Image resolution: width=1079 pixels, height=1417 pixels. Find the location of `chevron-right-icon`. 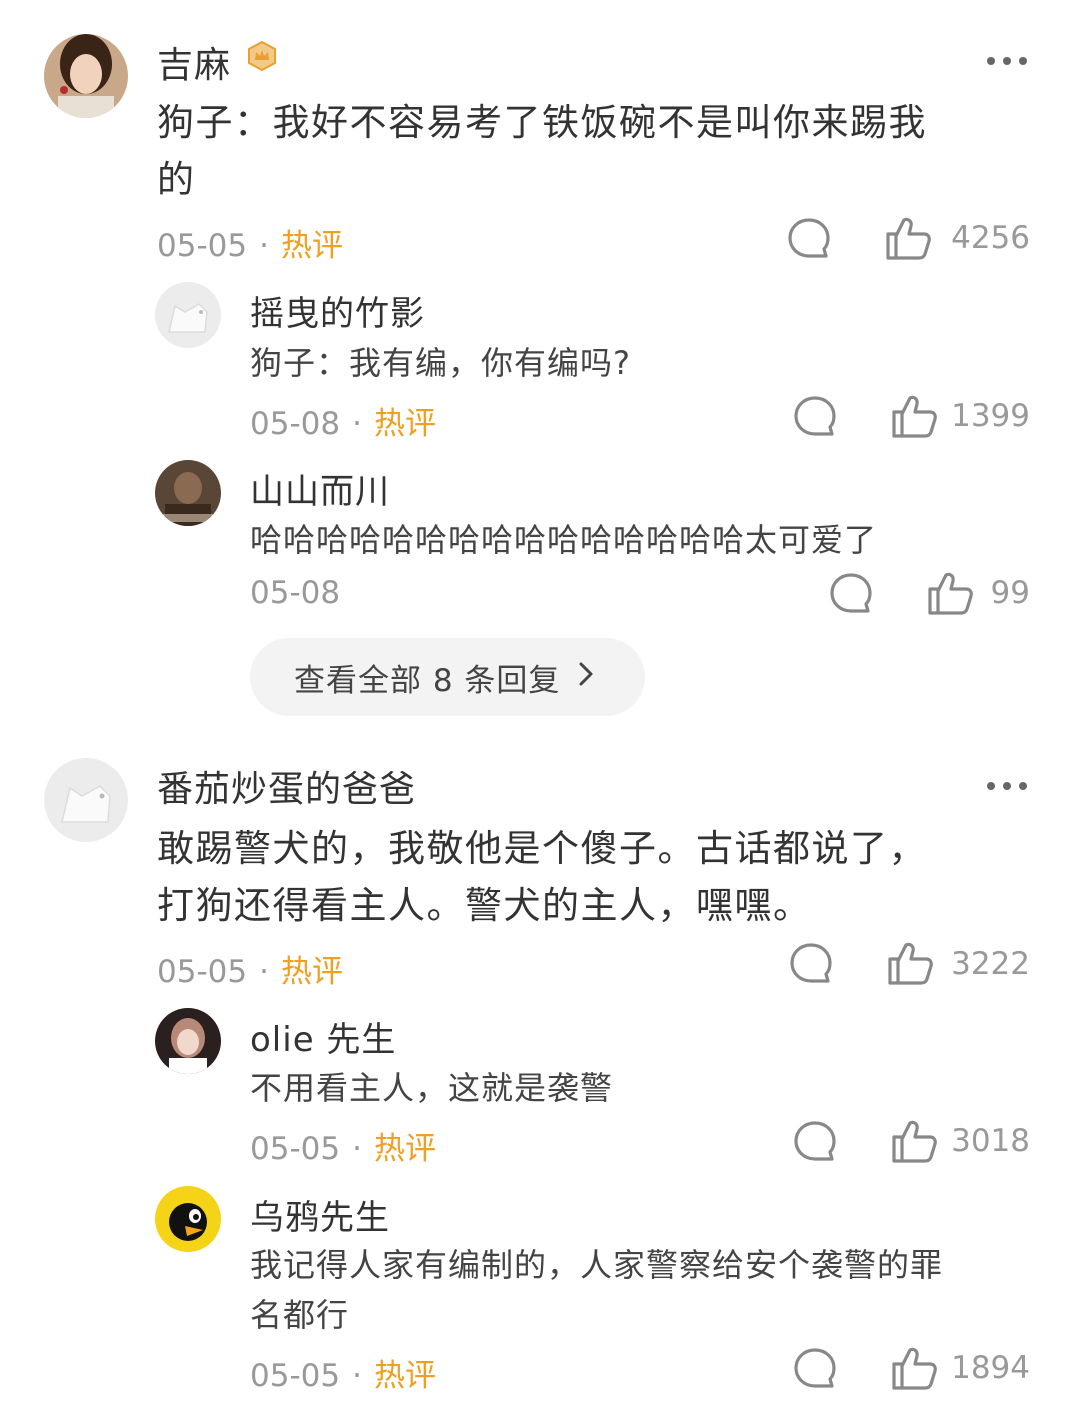

chevron-right-icon is located at coordinates (586, 677).